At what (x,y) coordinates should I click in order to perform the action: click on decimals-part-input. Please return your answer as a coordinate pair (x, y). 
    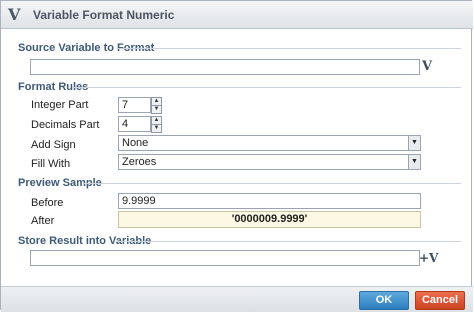
    Looking at the image, I should click on (134, 124).